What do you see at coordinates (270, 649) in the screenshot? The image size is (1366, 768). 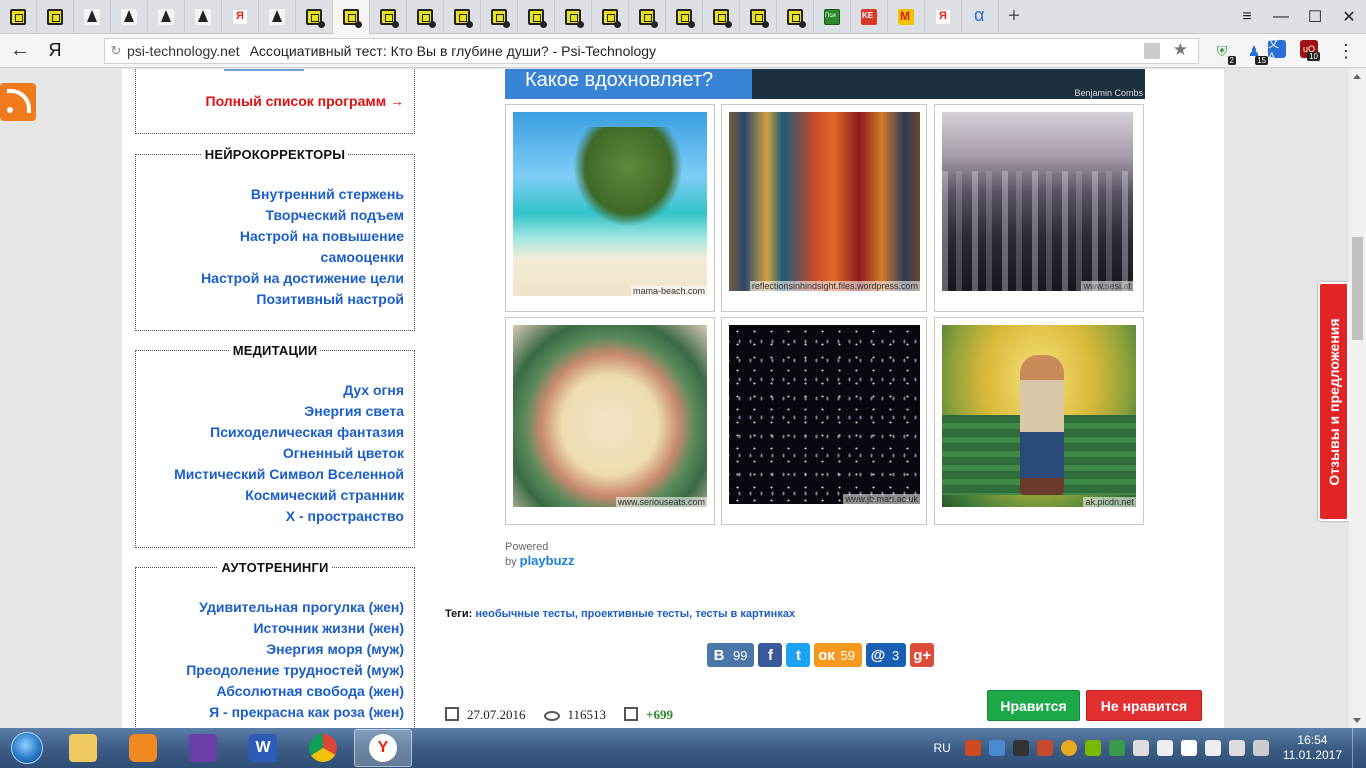 I see `autotraining-link-sea-energy: Энергия моря (муж)` at bounding box center [270, 649].